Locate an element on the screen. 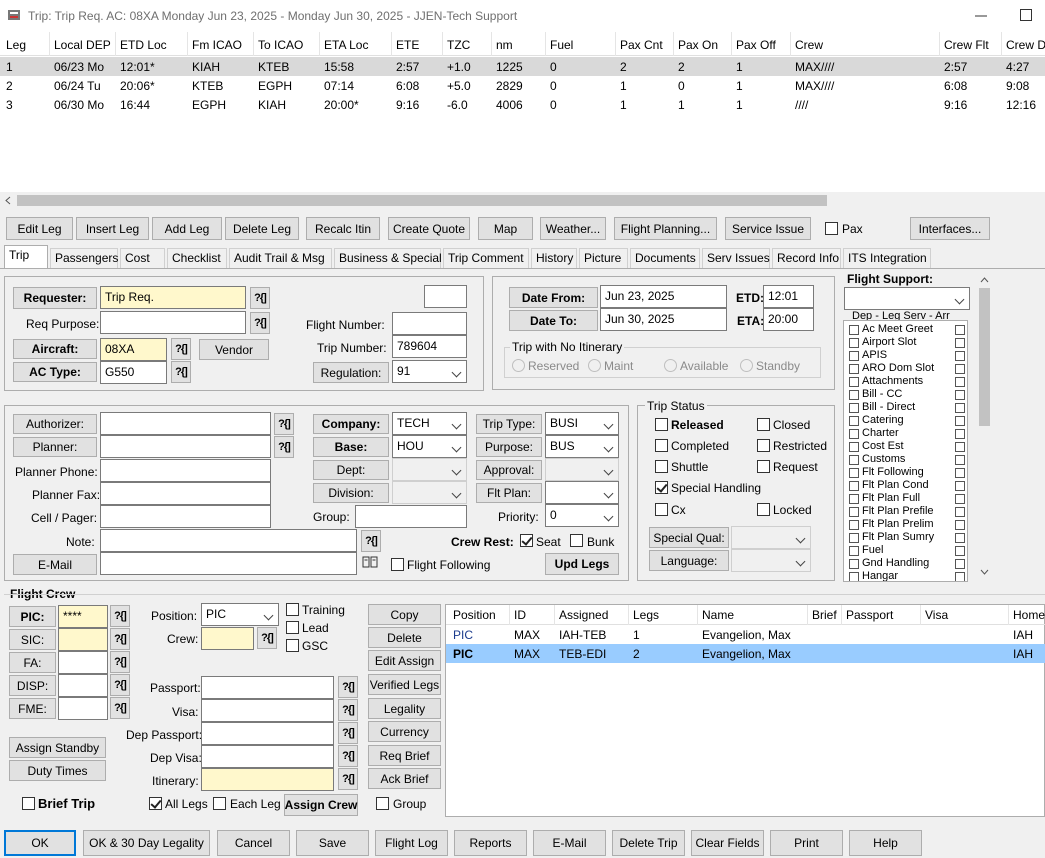  column-header: Local DEP is located at coordinates (82, 45).